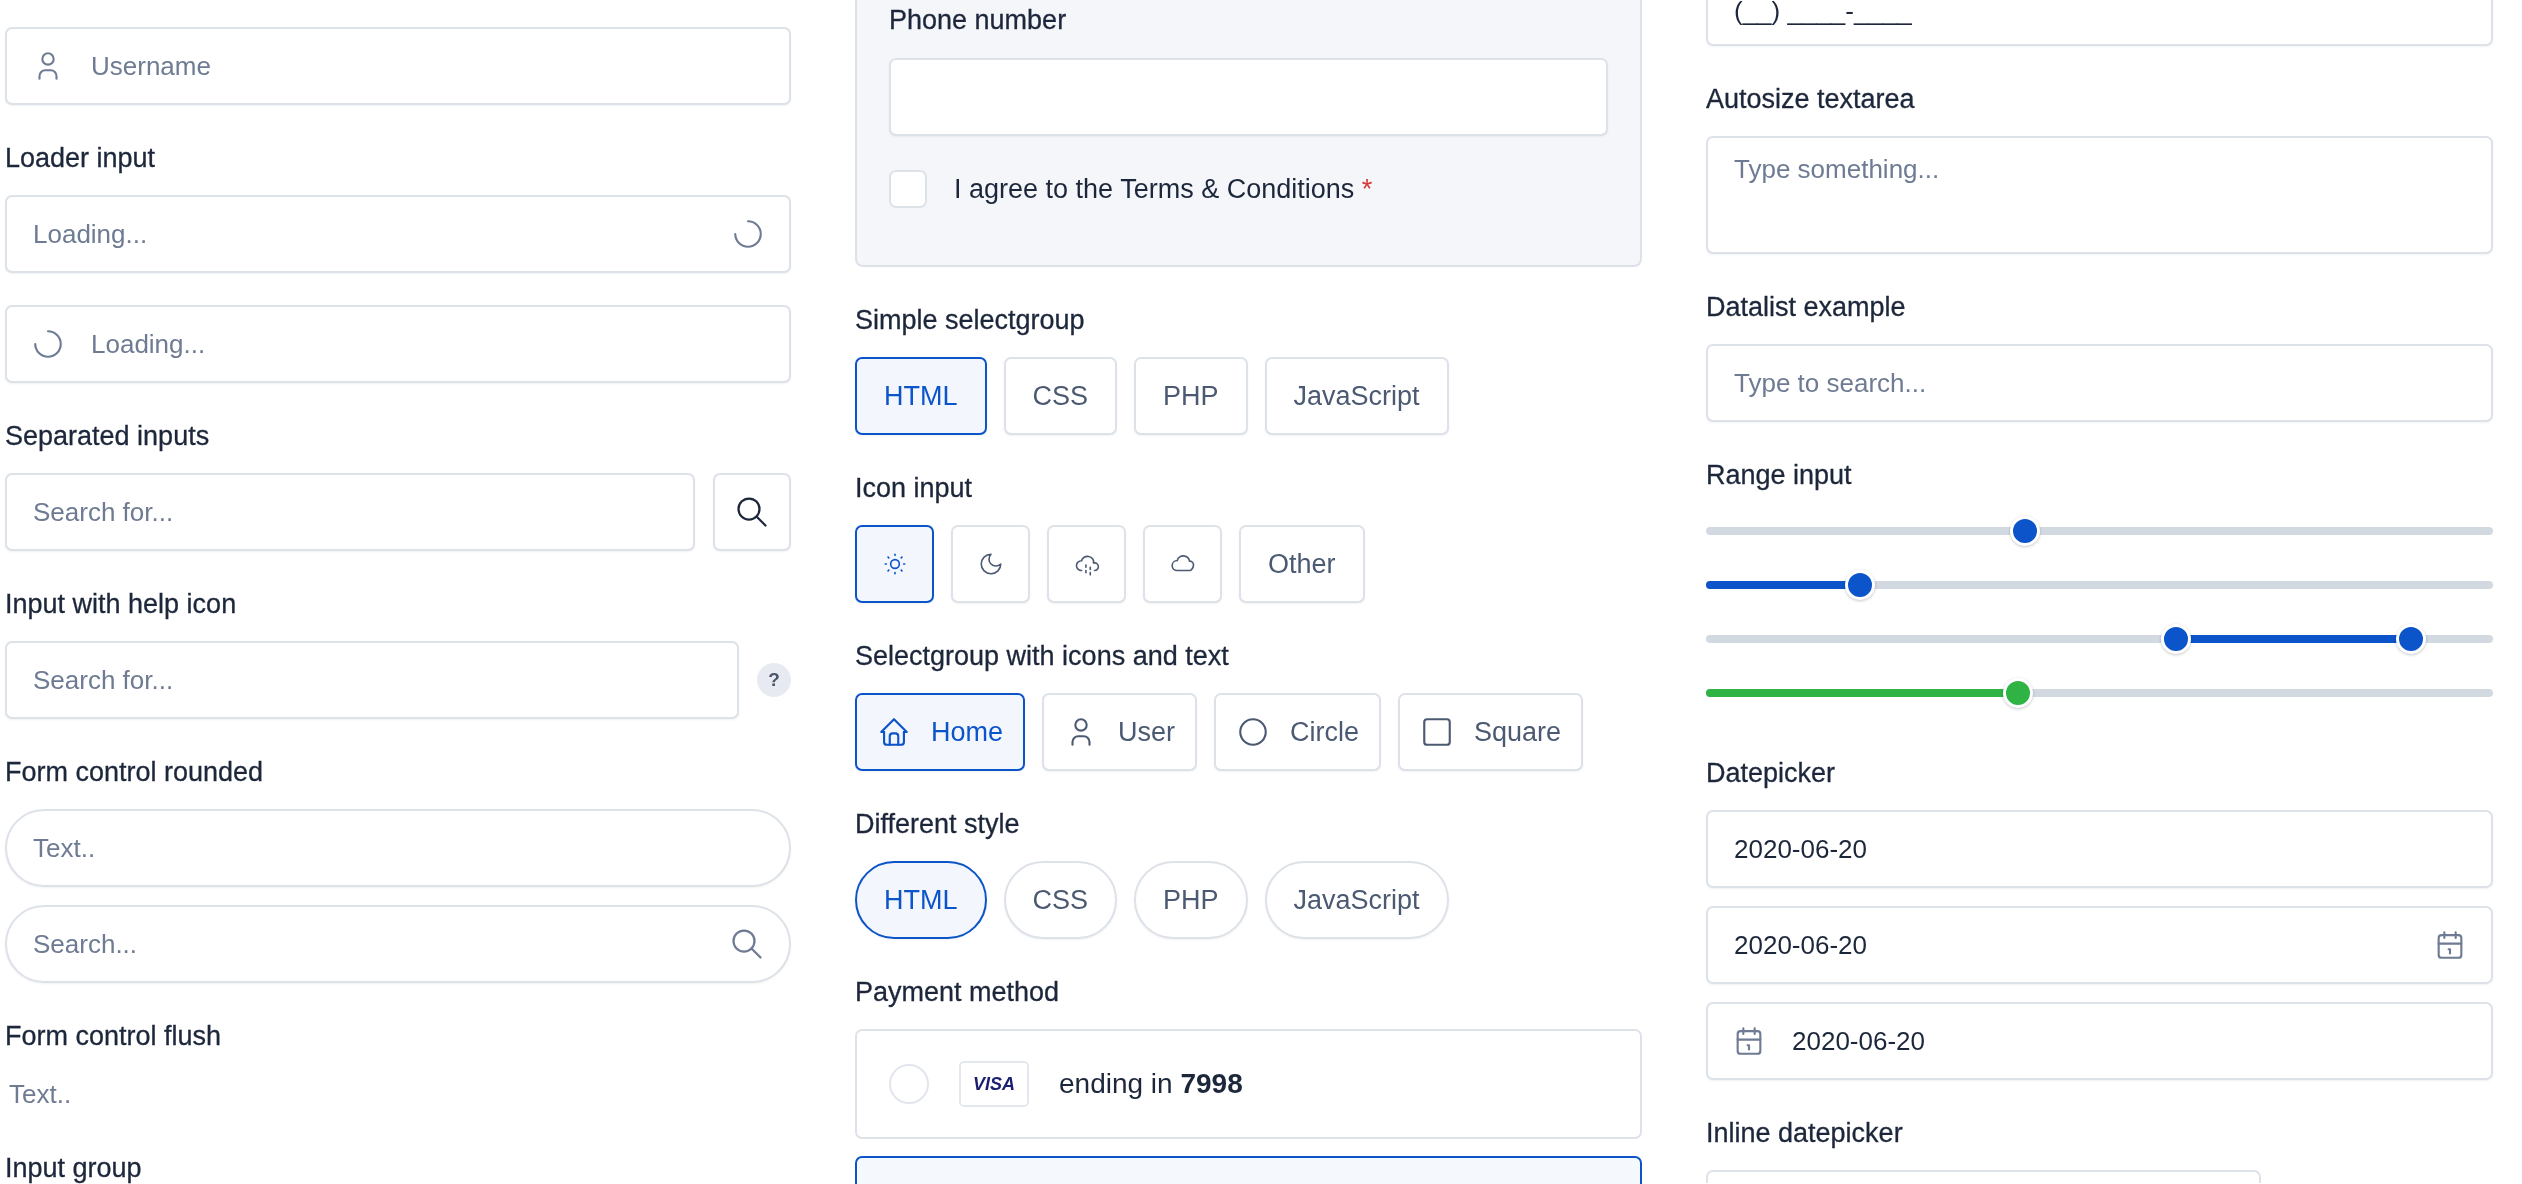 This screenshot has height=1184, width=2522. I want to click on field-label: Phone number, so click(978, 20).